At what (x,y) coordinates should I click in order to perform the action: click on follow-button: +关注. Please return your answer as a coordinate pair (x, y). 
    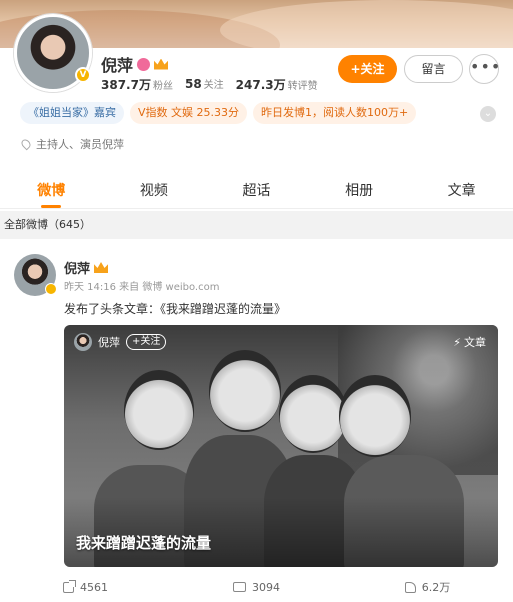
    Looking at the image, I should click on (367, 69).